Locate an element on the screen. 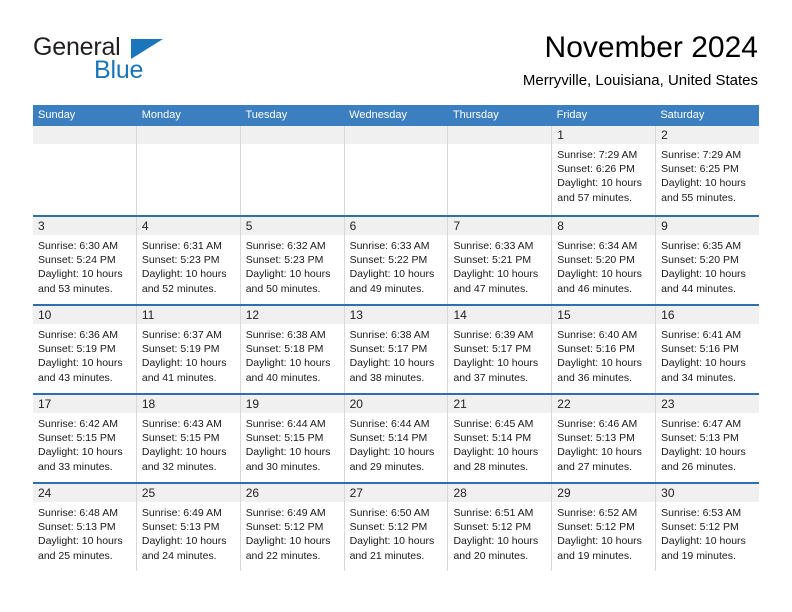  daylight-text-line2: and 44 minutes. is located at coordinates (698, 288).